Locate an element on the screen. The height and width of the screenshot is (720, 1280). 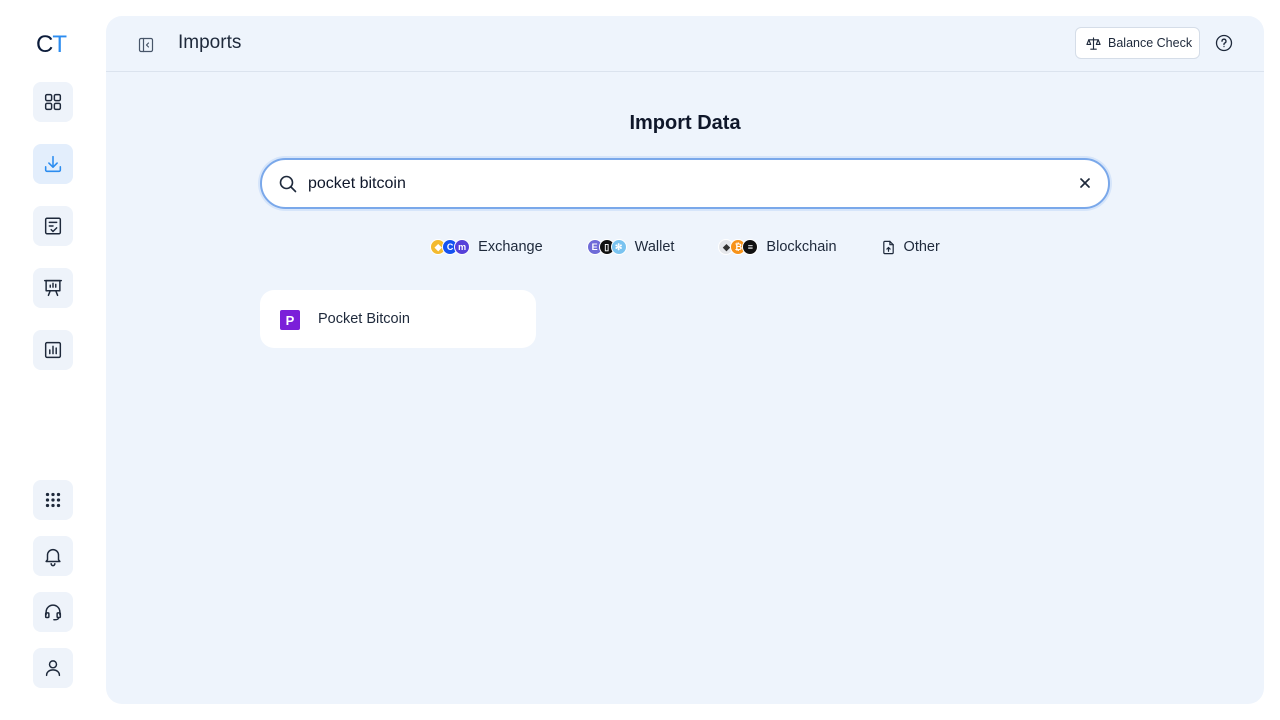
sidebar-item-transactions is located at coordinates (53, 226).